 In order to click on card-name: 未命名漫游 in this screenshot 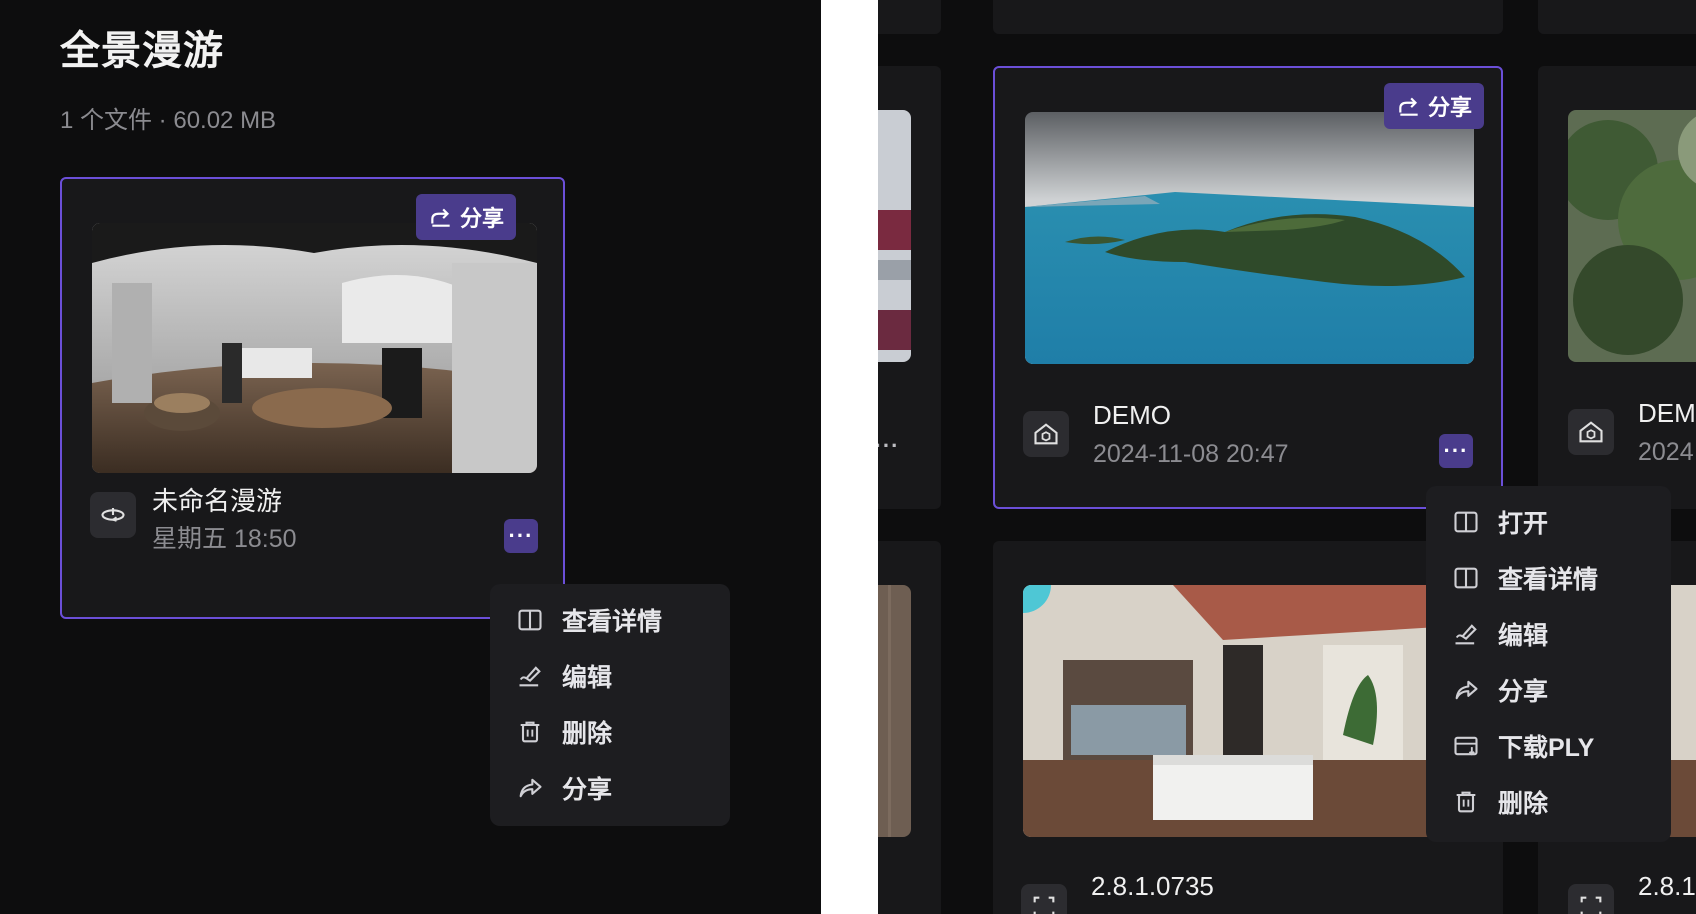, I will do `click(217, 501)`.